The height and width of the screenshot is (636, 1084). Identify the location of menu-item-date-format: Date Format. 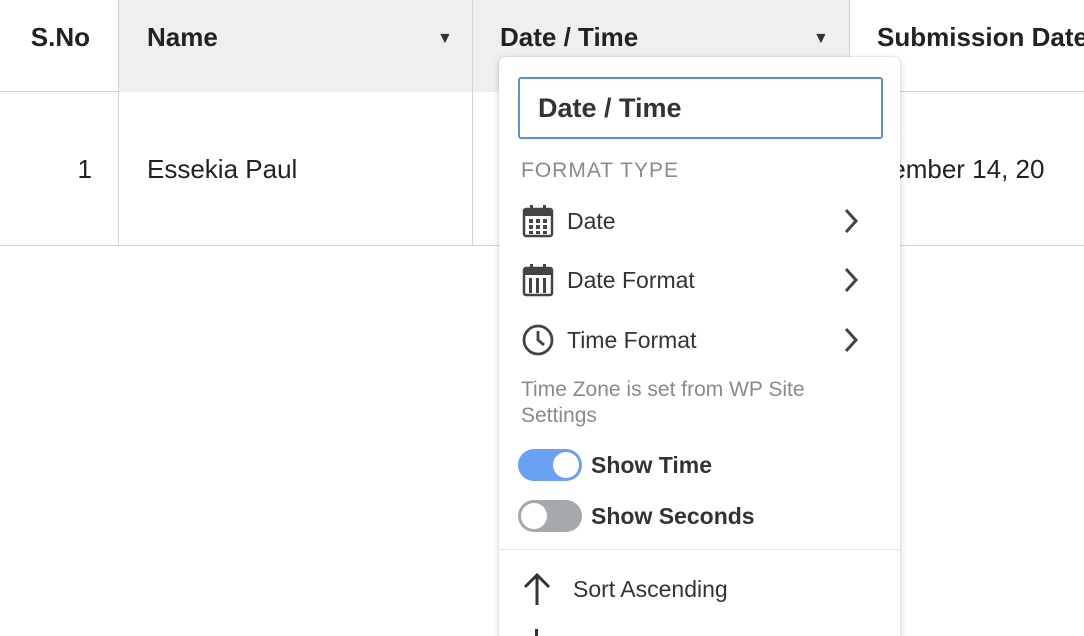
(693, 280).